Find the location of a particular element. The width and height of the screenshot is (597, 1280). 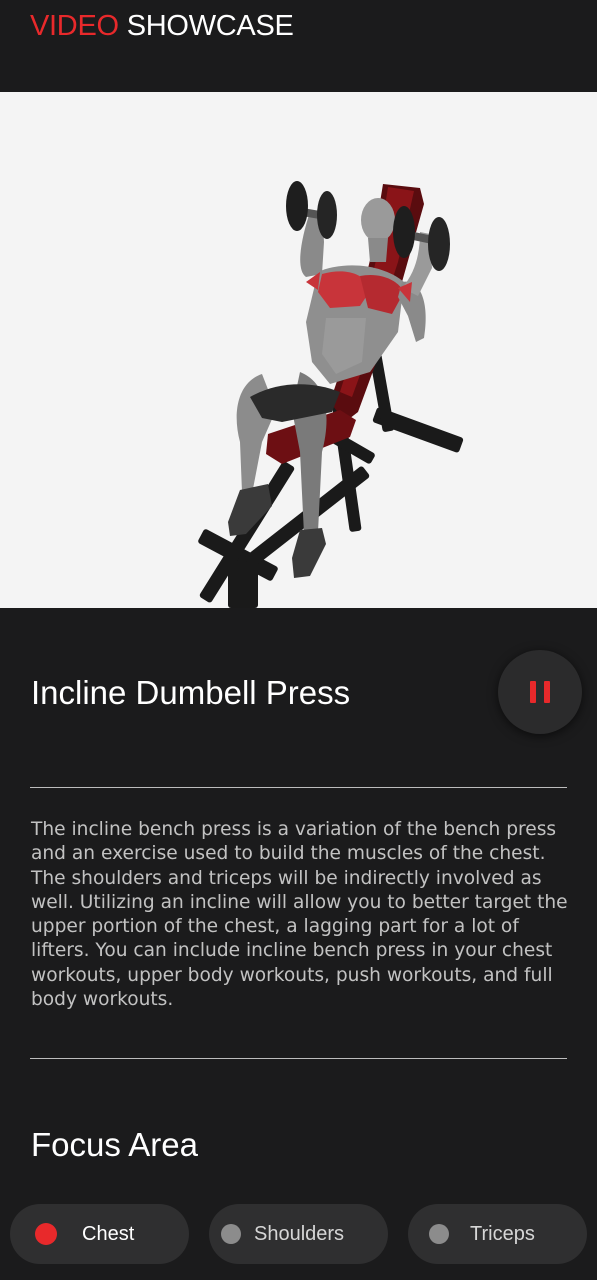

active-dot-icon is located at coordinates (46, 1234).